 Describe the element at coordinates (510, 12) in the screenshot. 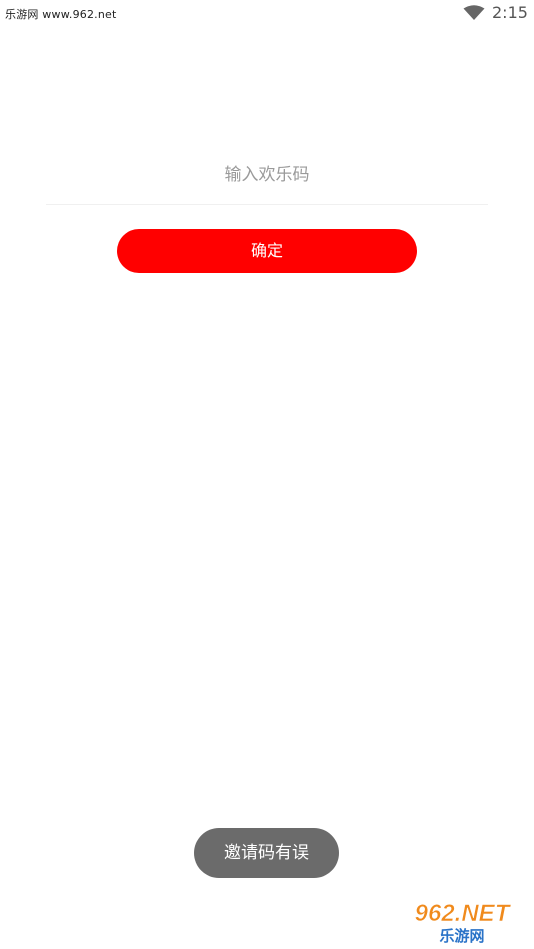

I see `status-time: 2:15` at that location.